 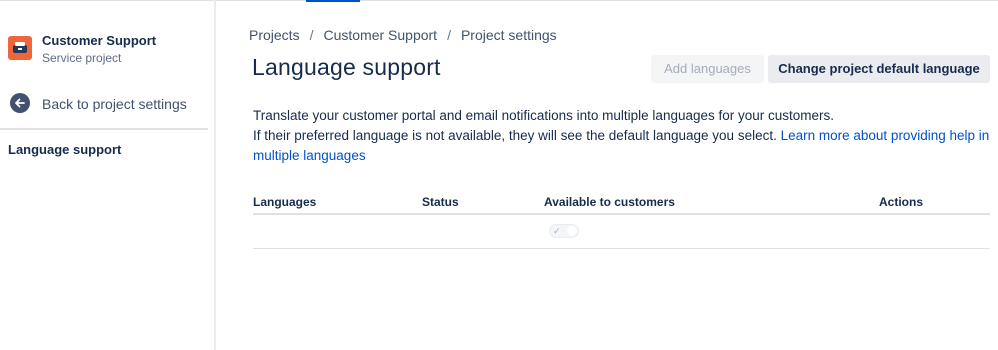 What do you see at coordinates (104, 129) in the screenshot?
I see `sidebar-divider` at bounding box center [104, 129].